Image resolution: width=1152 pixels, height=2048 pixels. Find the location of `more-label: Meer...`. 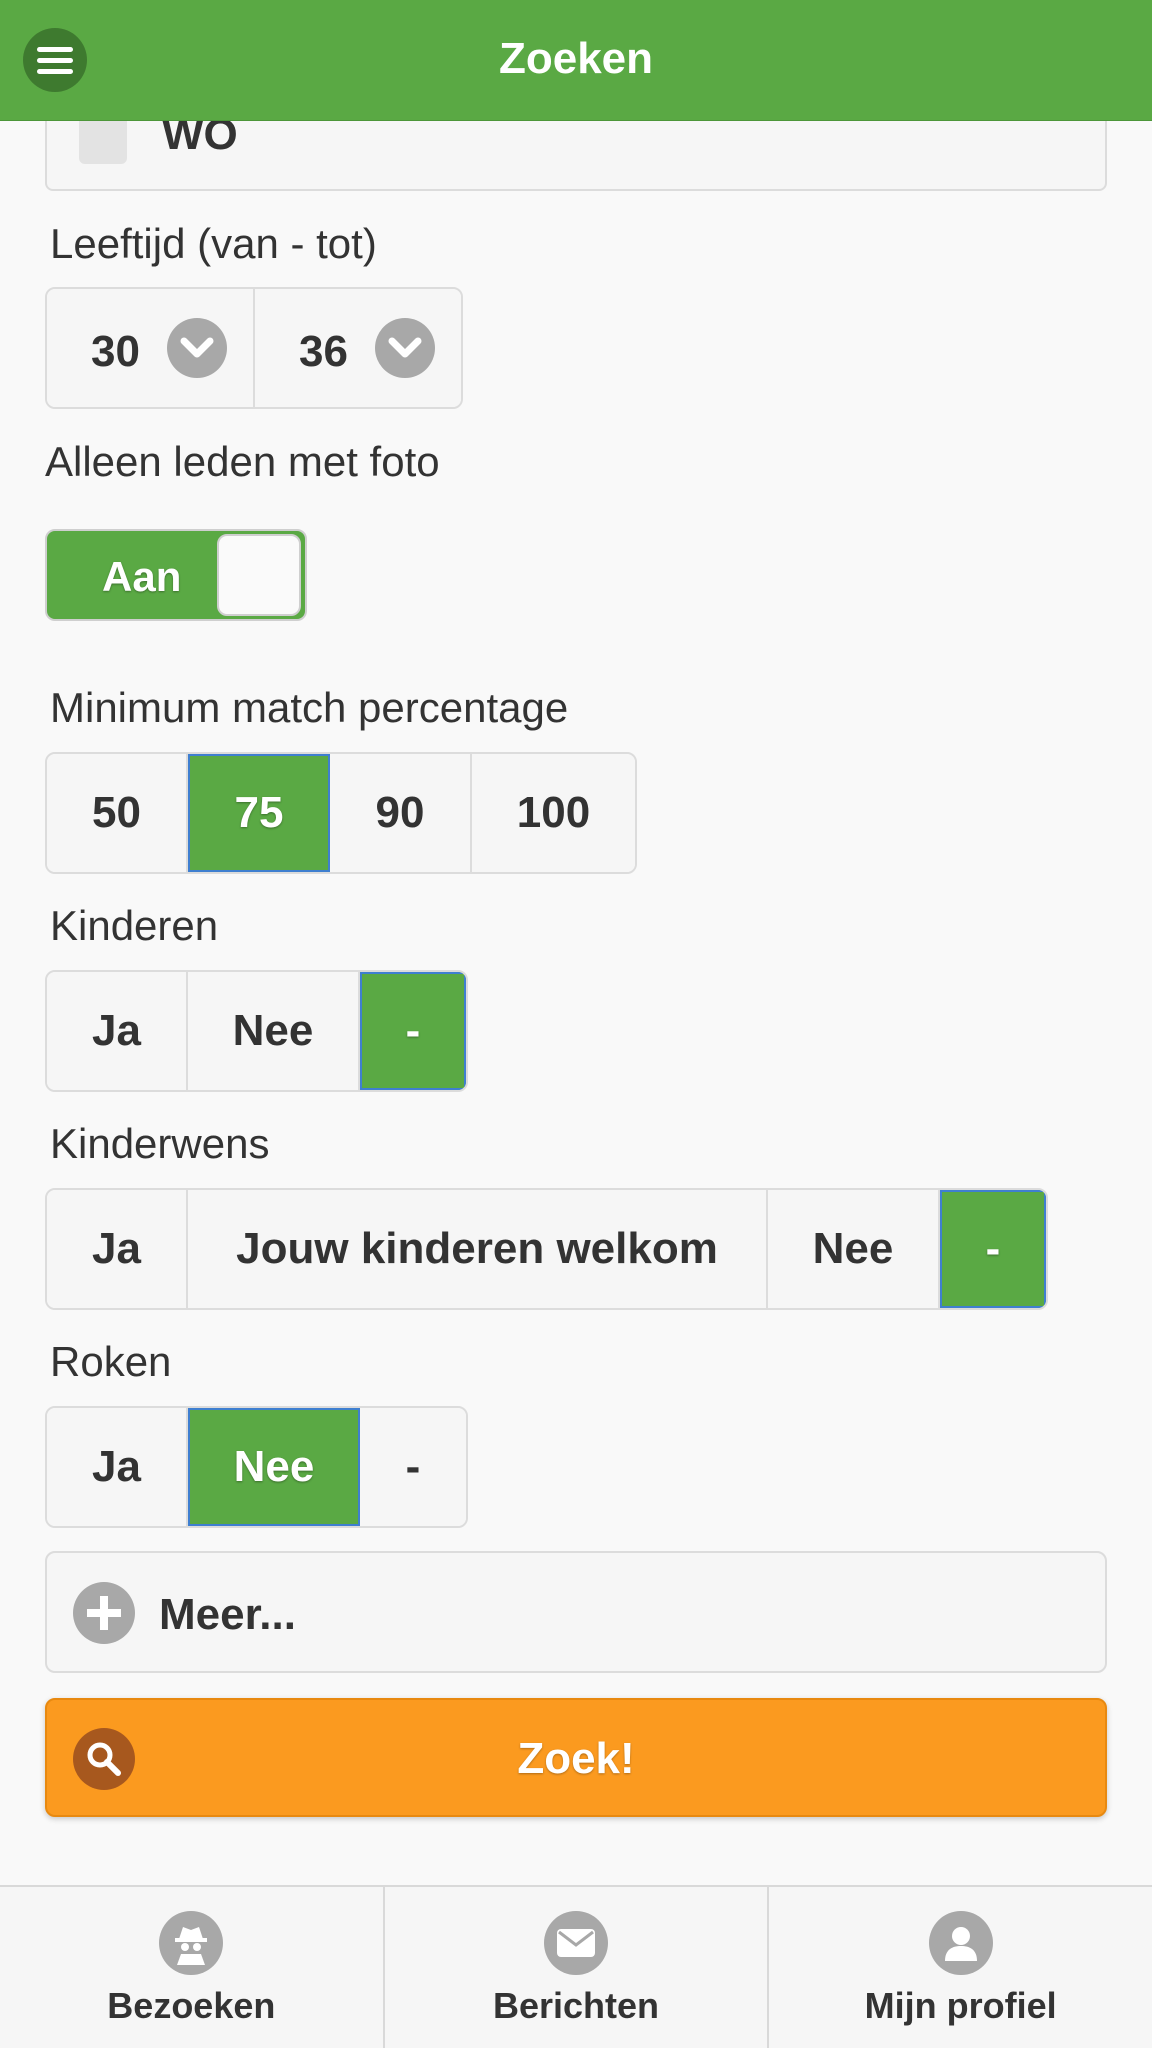

more-label: Meer... is located at coordinates (227, 1614).